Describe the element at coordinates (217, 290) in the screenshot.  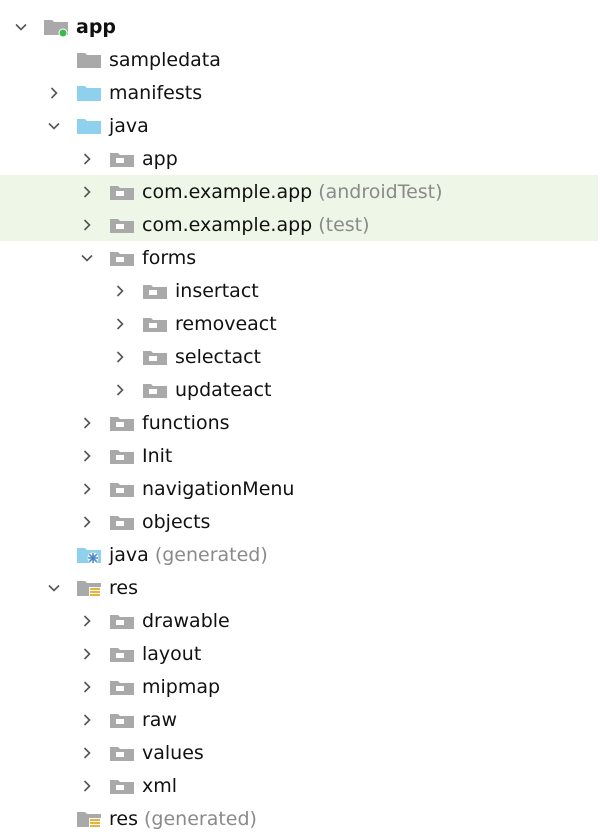
I see `tree-item-label: insertact` at that location.